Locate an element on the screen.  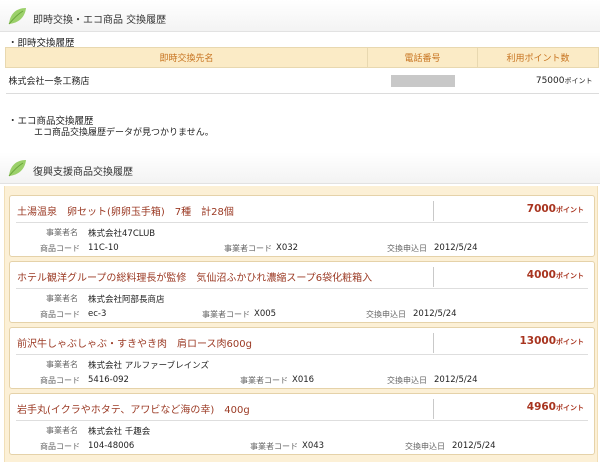
item-name: 土湯温泉 卵セット(卵卵玉手箱) 7種 計28個 is located at coordinates (125, 212).